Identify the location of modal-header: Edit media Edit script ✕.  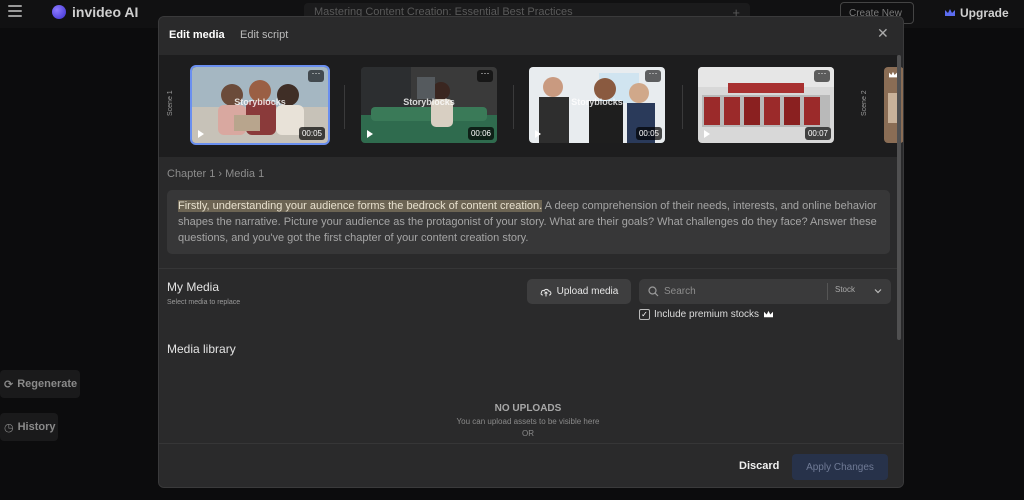
(531, 36).